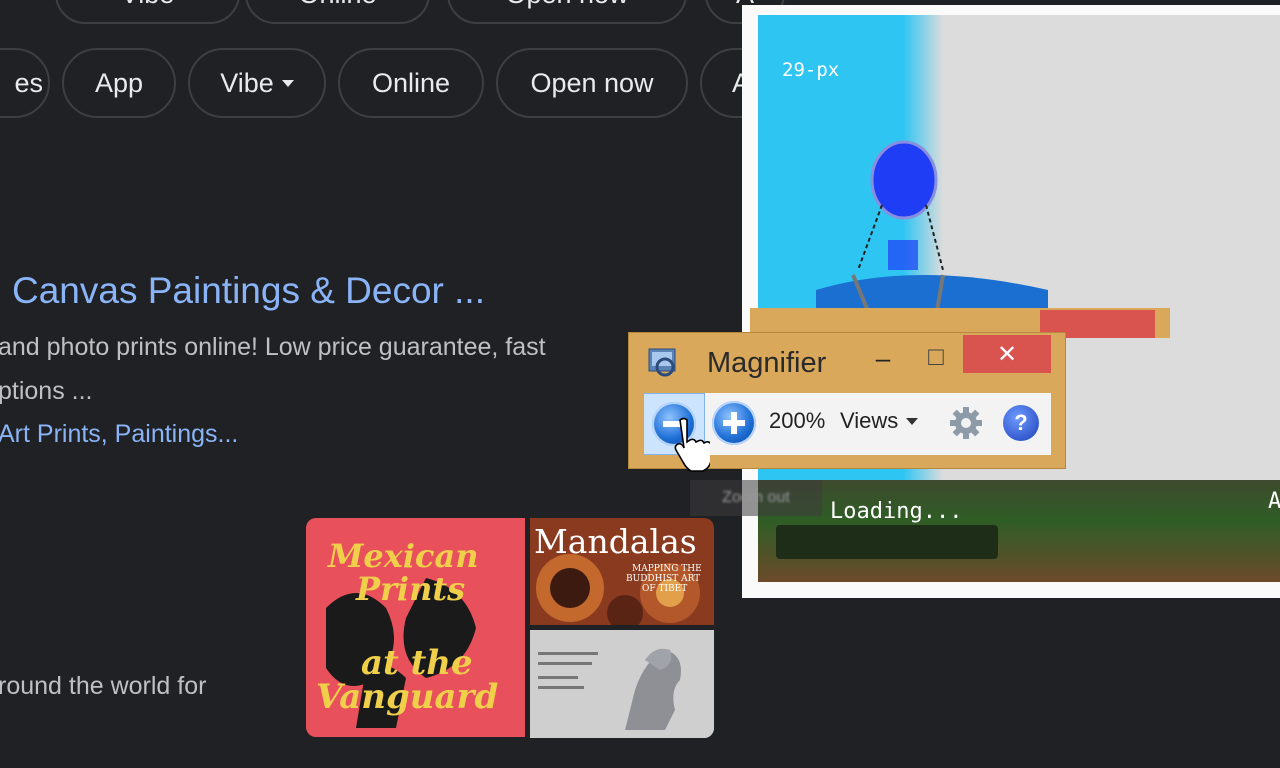  I want to click on chip-vibe-top: Vibe, so click(147, 12).